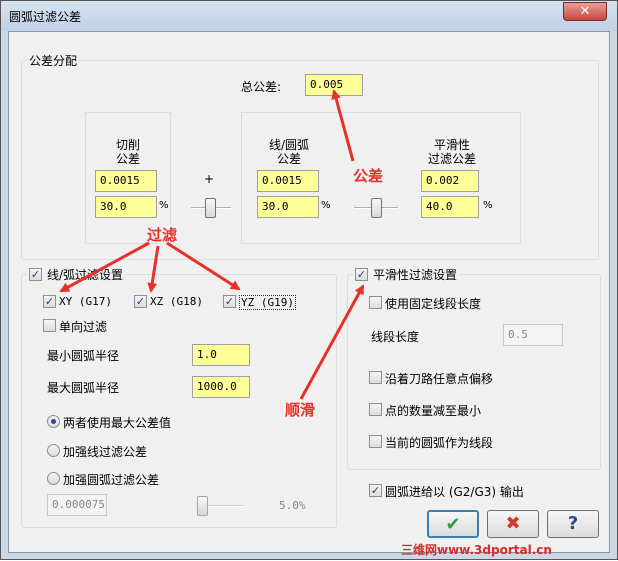 The image size is (618, 561). What do you see at coordinates (153, 269) in the screenshot?
I see `arrow-filter-xz` at bounding box center [153, 269].